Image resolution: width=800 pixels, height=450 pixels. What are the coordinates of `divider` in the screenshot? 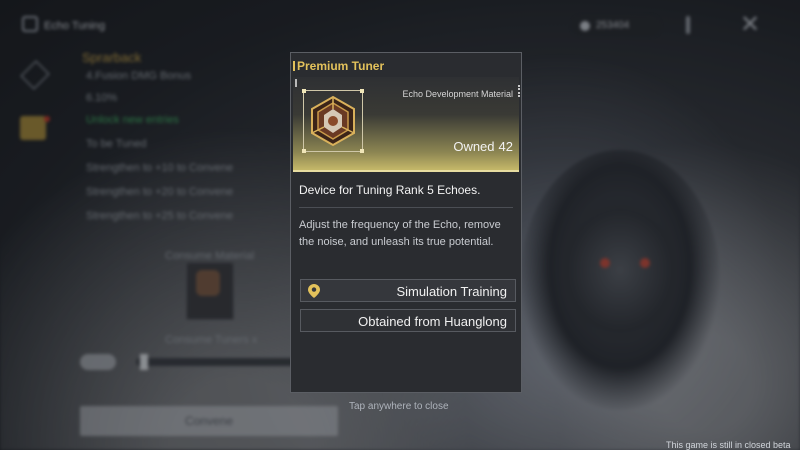 It's located at (406, 207).